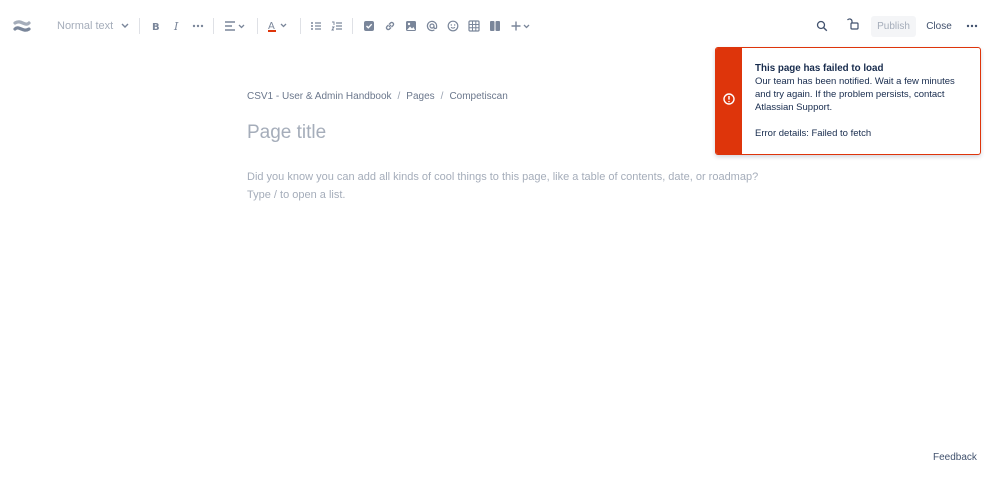  I want to click on restrictions-icon, so click(853, 24).